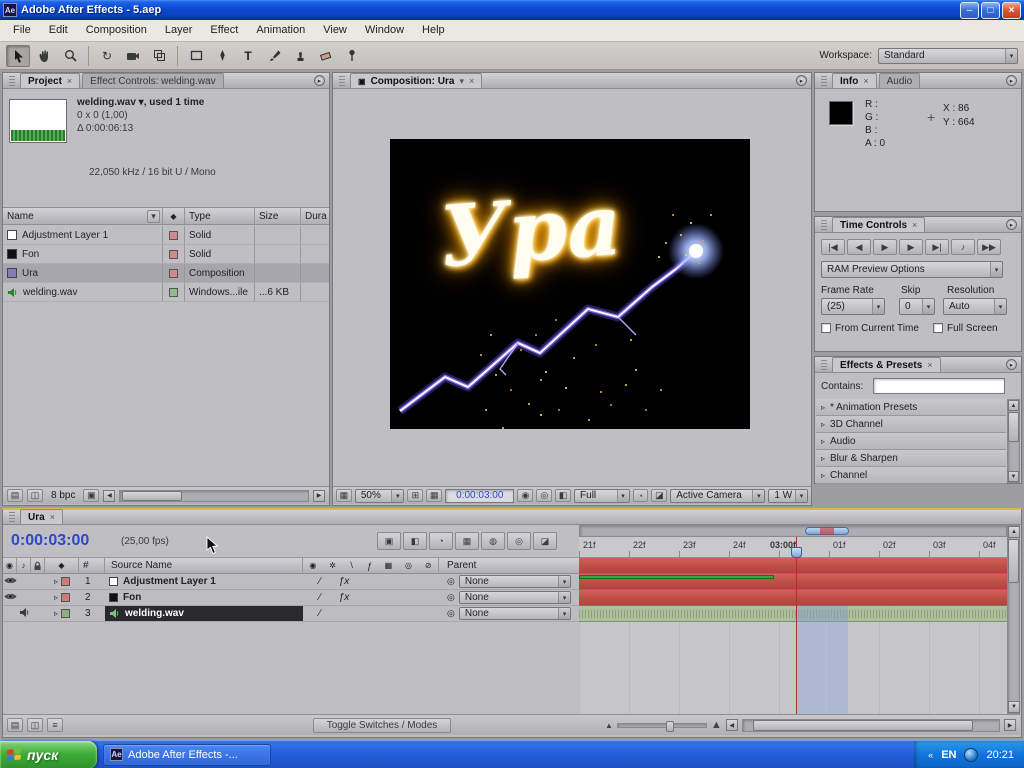 The image size is (1024, 768). I want to click on timeline-hscrollbar, so click(870, 725).